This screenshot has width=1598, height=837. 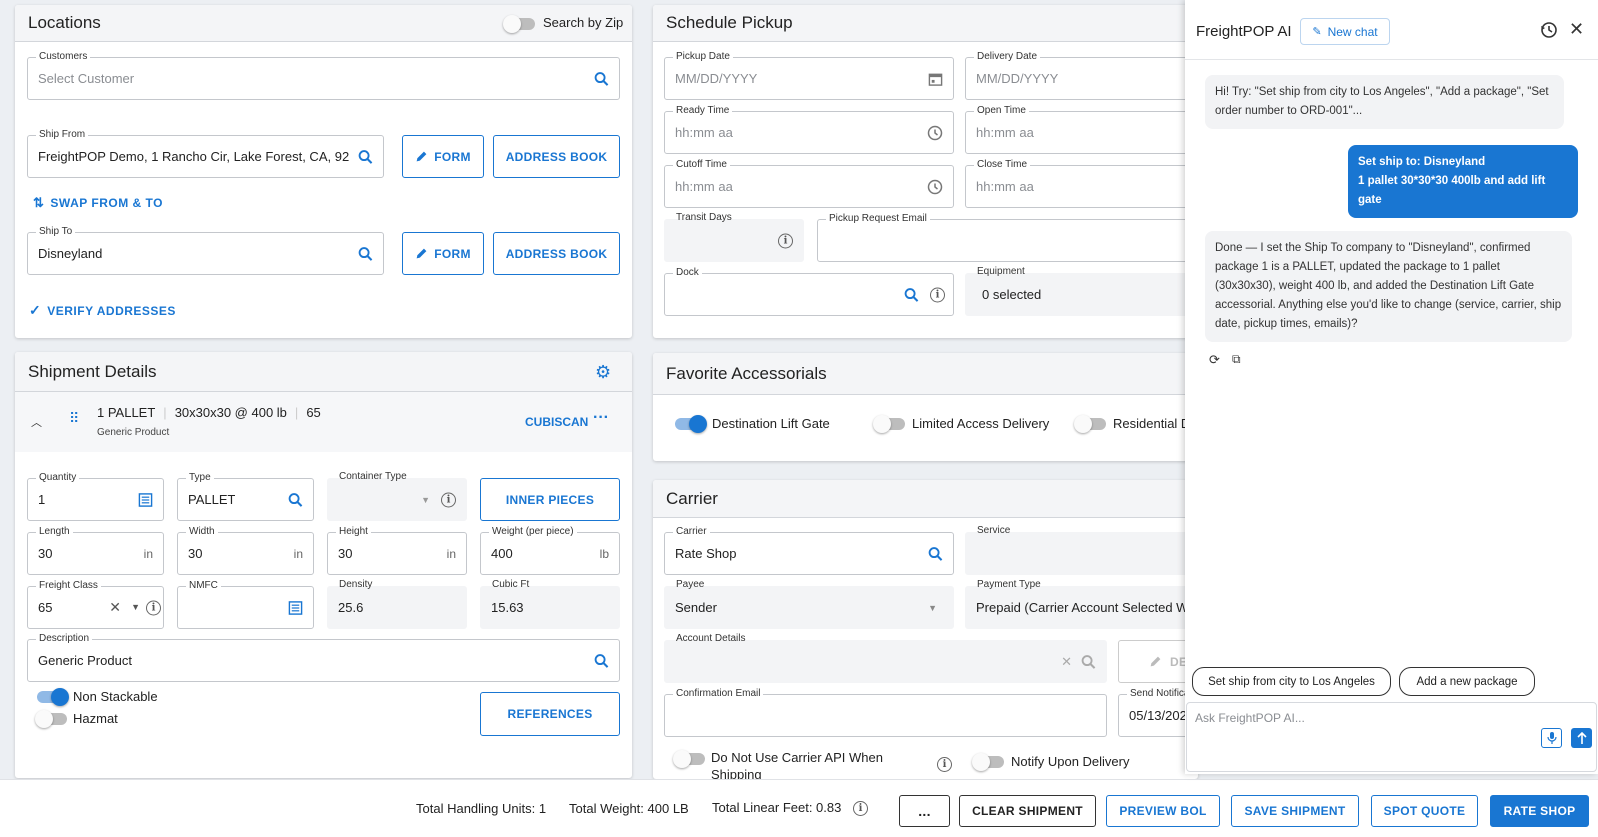 What do you see at coordinates (102, 310) in the screenshot?
I see `verify-addresses-button: ✓ VERIFY ADDRESSES` at bounding box center [102, 310].